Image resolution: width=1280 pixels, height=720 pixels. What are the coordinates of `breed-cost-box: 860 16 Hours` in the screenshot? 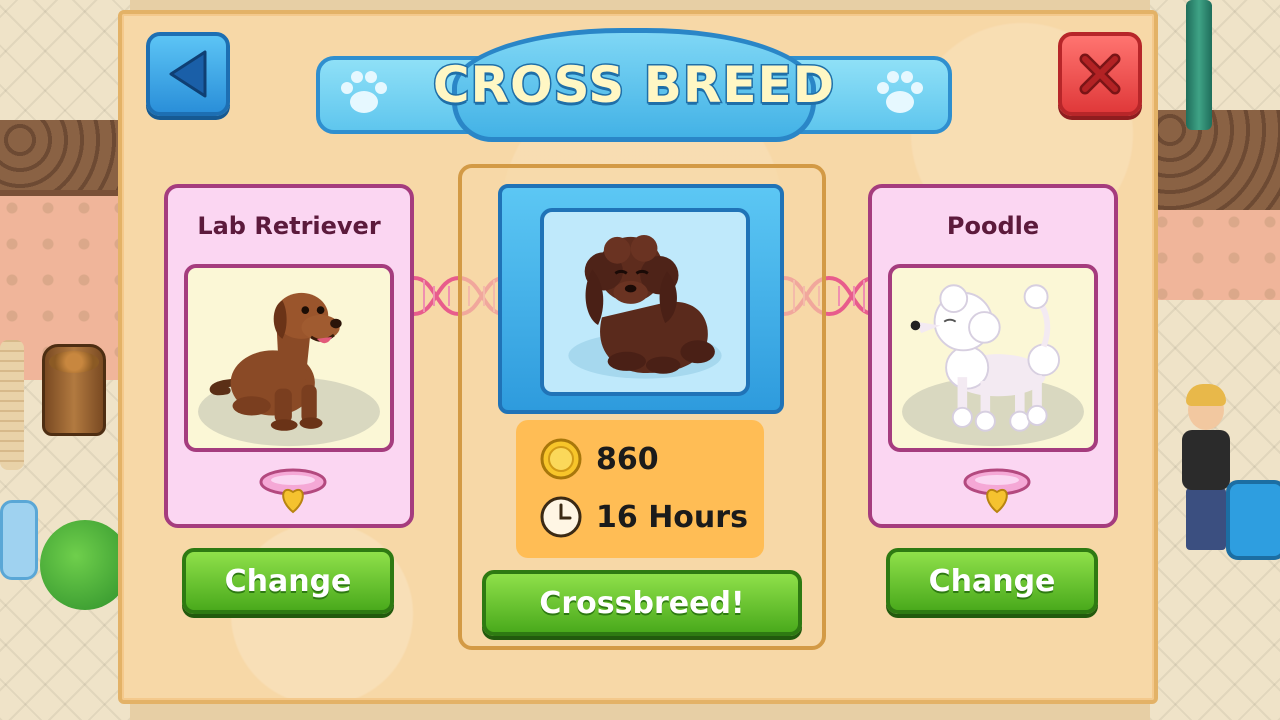 It's located at (640, 489).